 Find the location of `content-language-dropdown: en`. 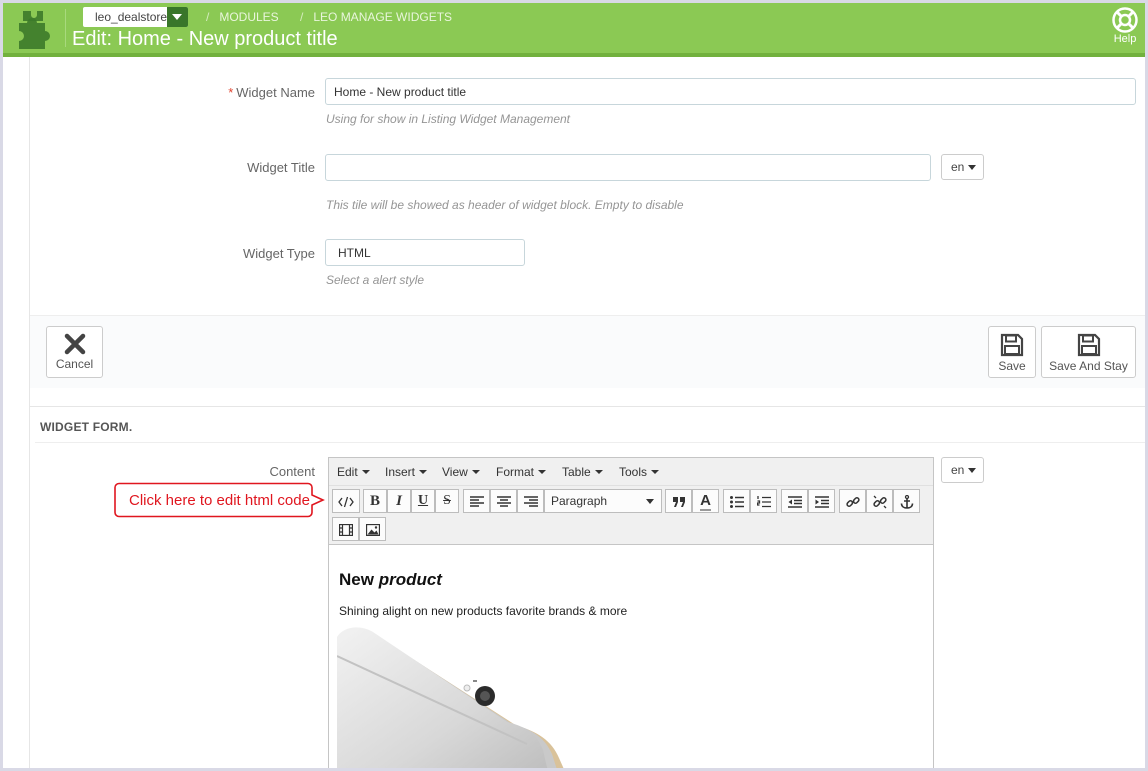

content-language-dropdown: en is located at coordinates (962, 470).